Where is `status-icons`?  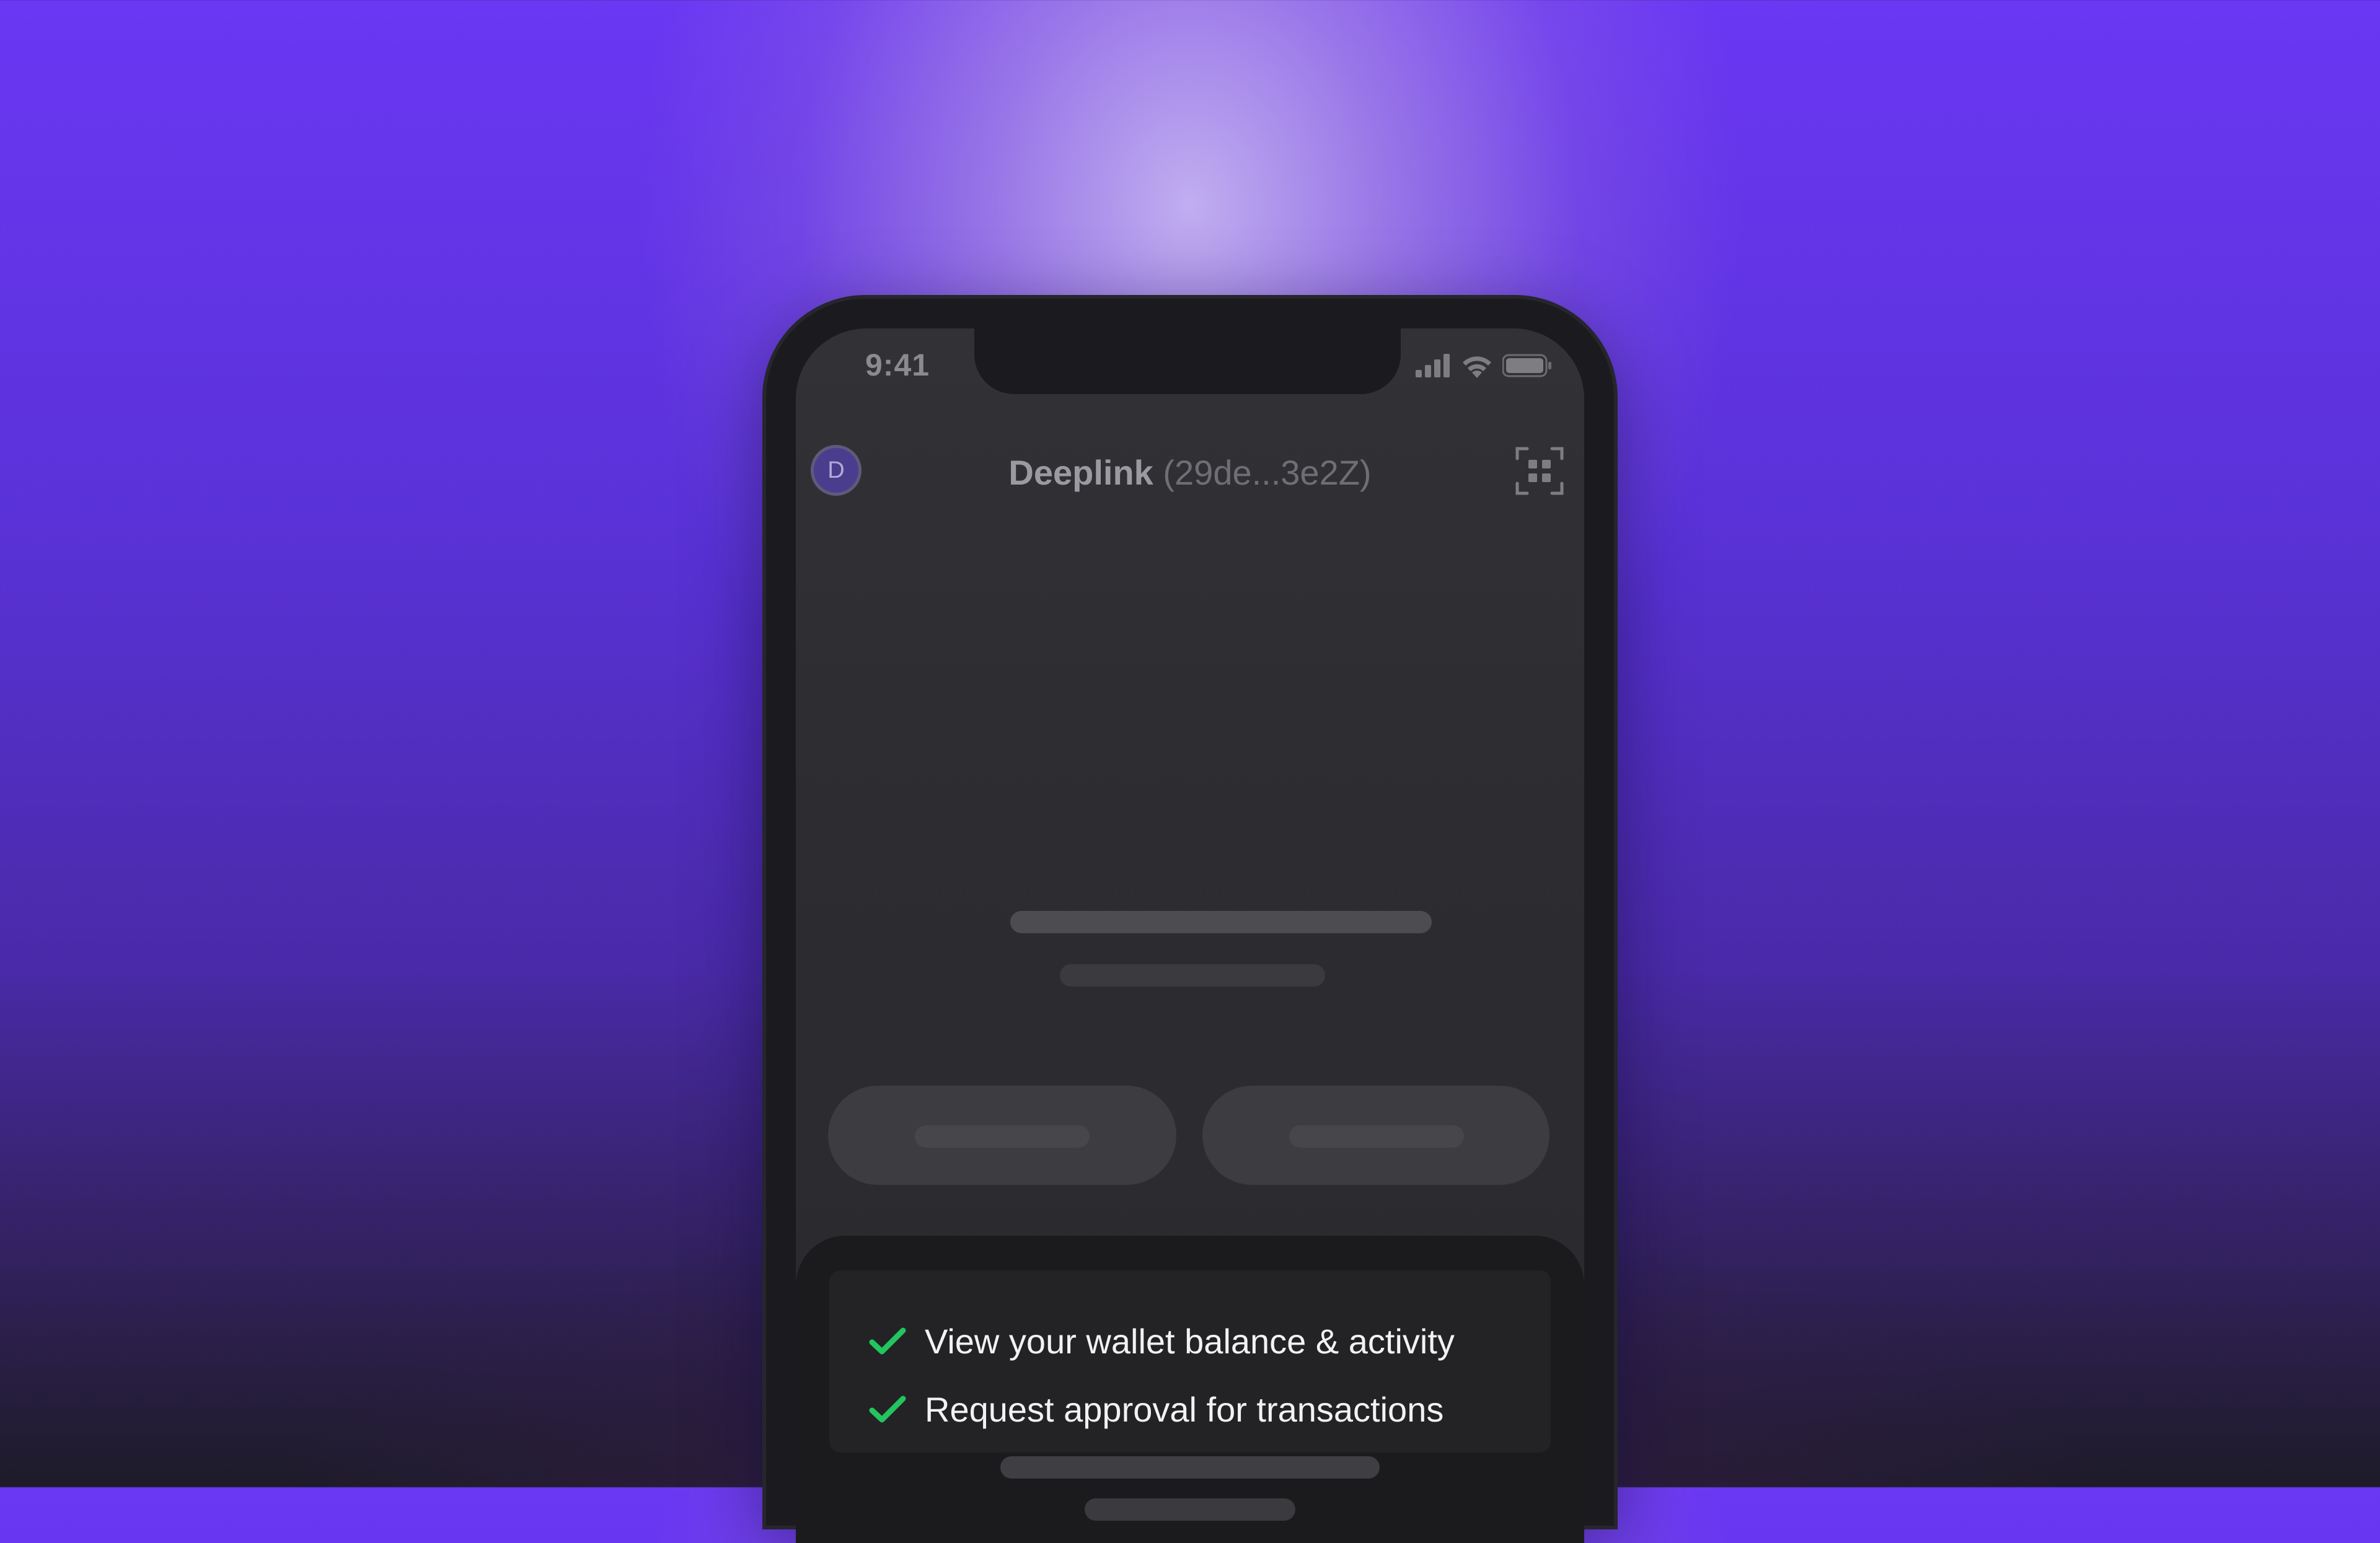
status-icons is located at coordinates (1484, 366).